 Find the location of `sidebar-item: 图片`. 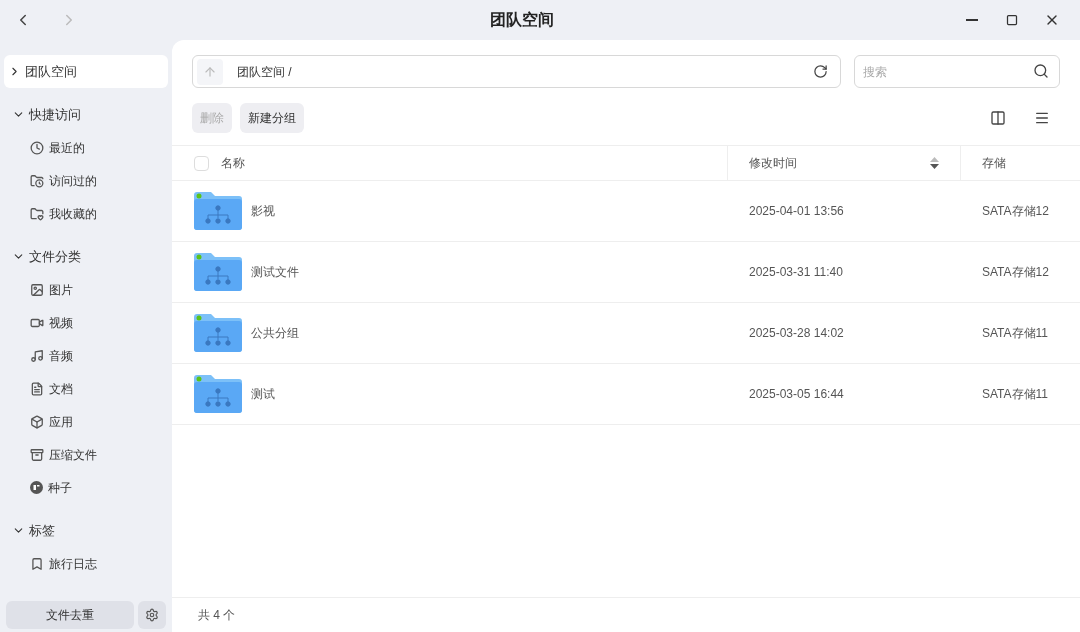

sidebar-item: 图片 is located at coordinates (86, 289).